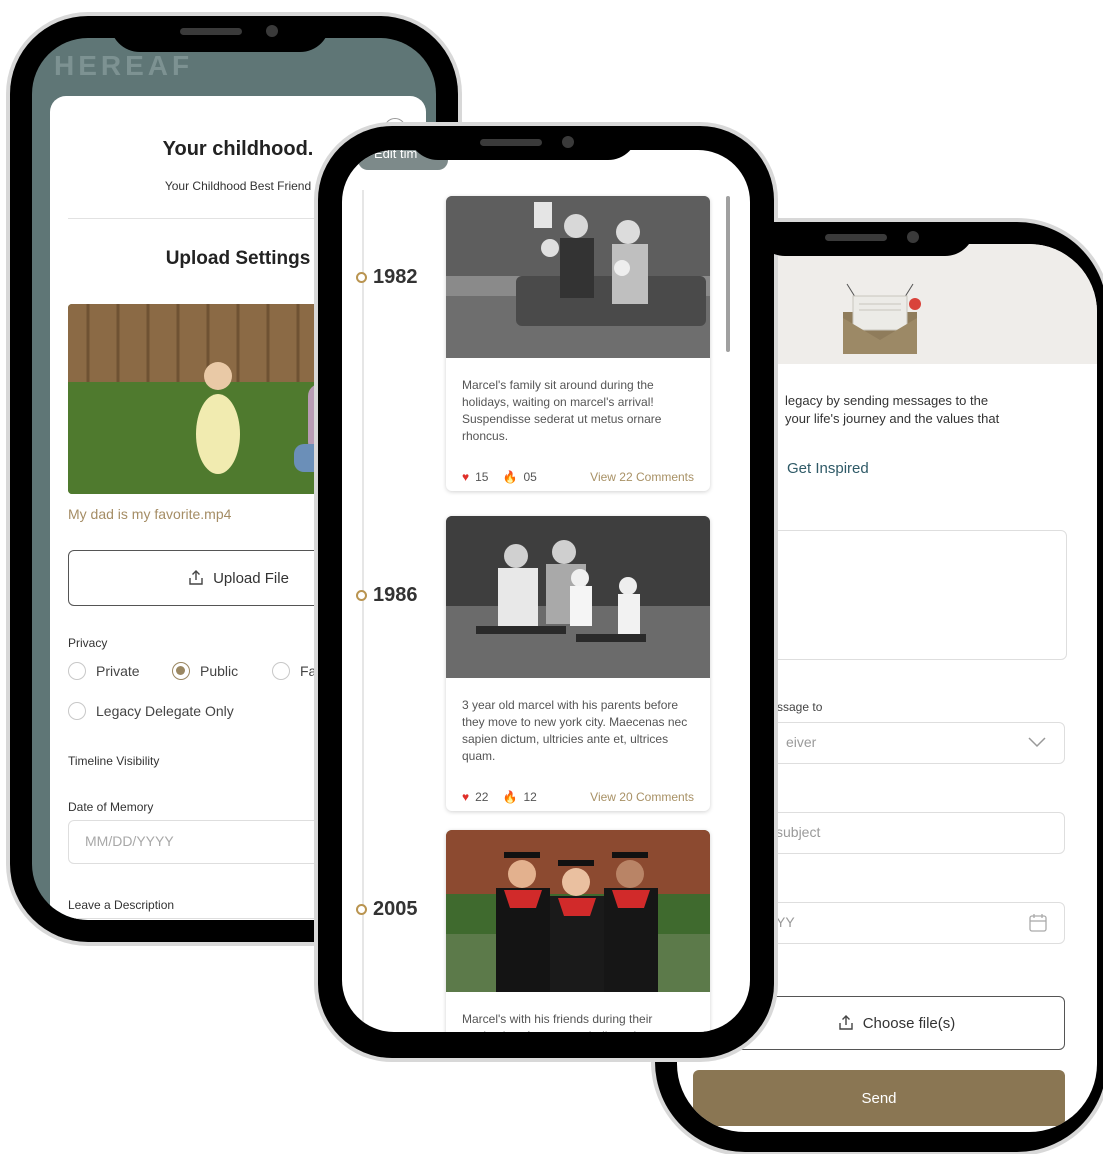 The width and height of the screenshot is (1103, 1154). Describe the element at coordinates (910, 923) in the screenshot. I see `date-input: YY` at that location.